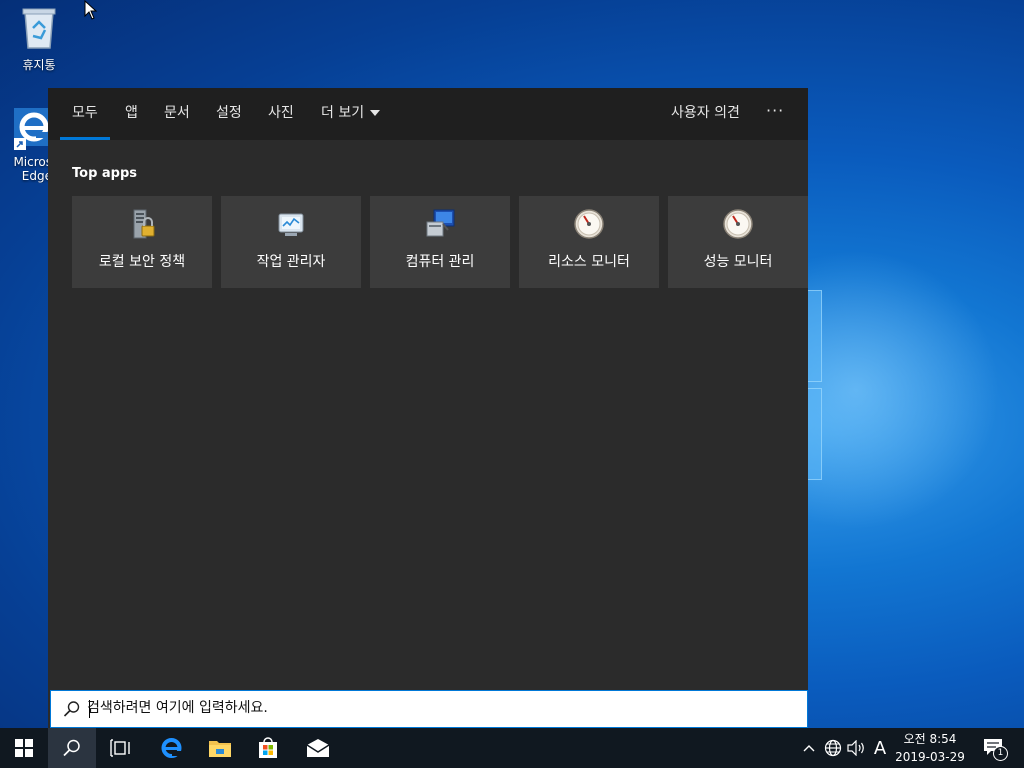 The image size is (1024, 768). What do you see at coordinates (142, 242) in the screenshot?
I see `app-tile-local-security-policy: 로컬 보안 정책` at bounding box center [142, 242].